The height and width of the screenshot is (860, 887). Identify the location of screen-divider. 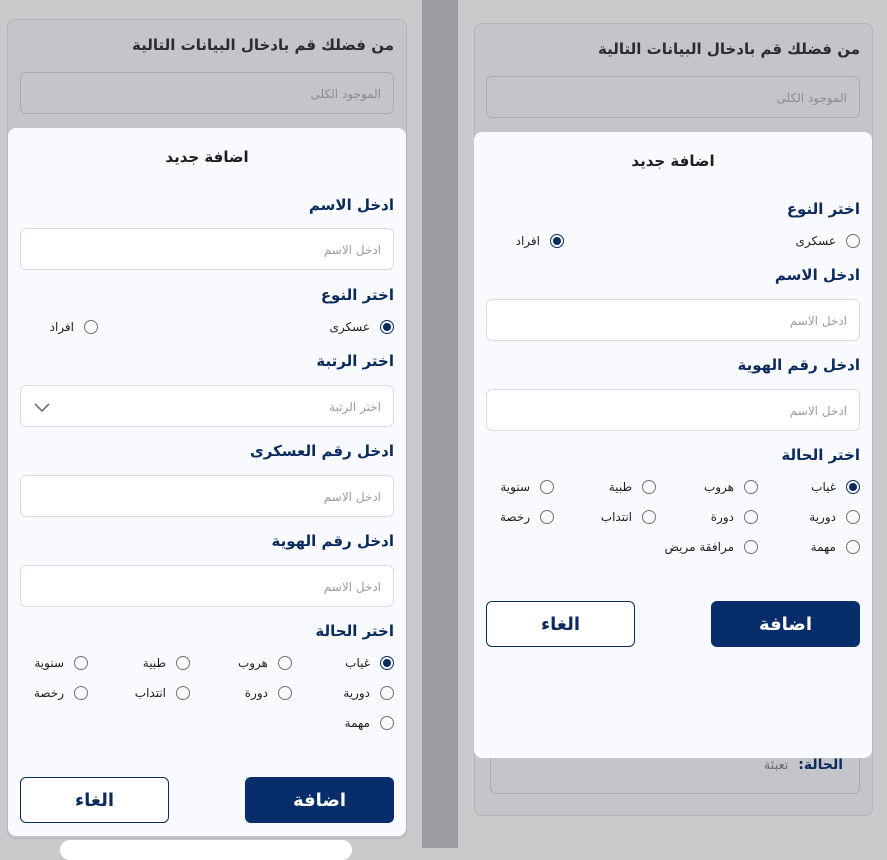
(440, 424).